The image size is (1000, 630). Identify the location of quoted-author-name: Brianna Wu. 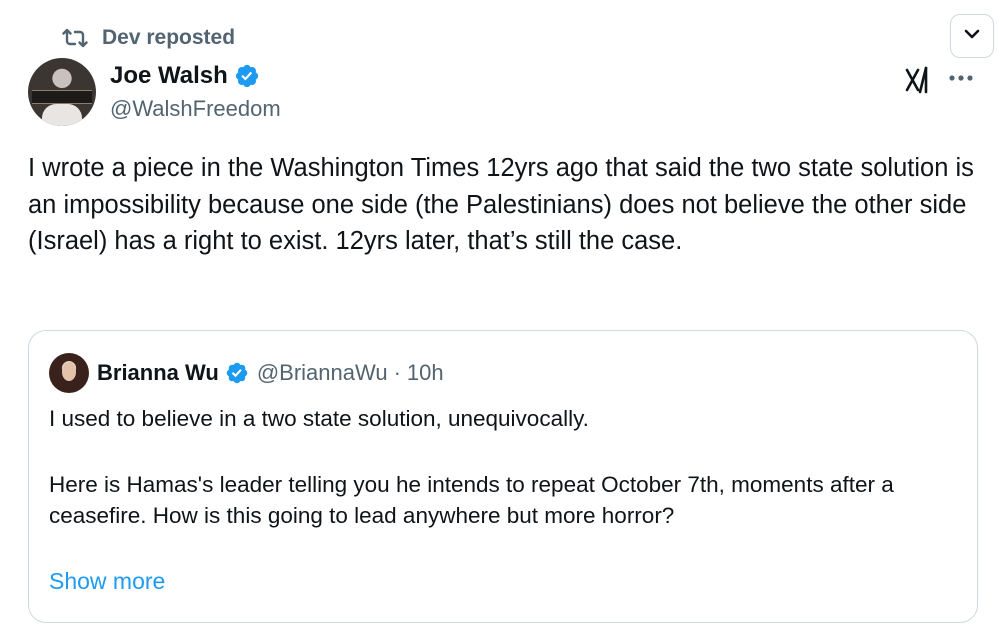
(158, 373).